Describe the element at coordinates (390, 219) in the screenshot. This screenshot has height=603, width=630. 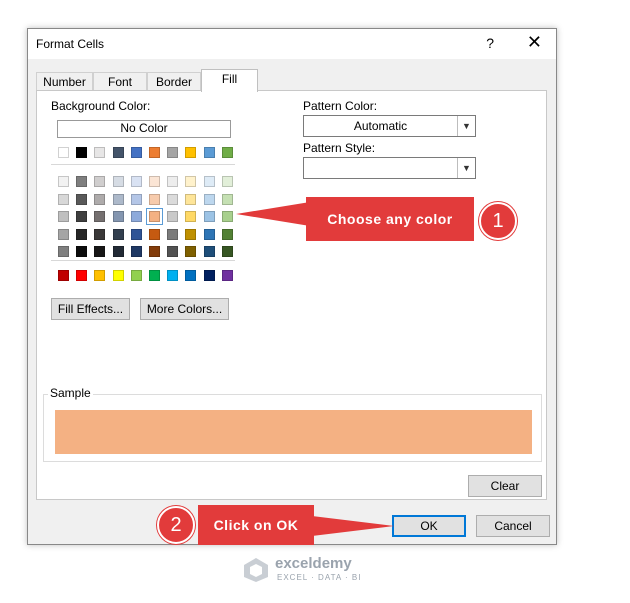
I see `callout-choose-color: Choose any color` at that location.